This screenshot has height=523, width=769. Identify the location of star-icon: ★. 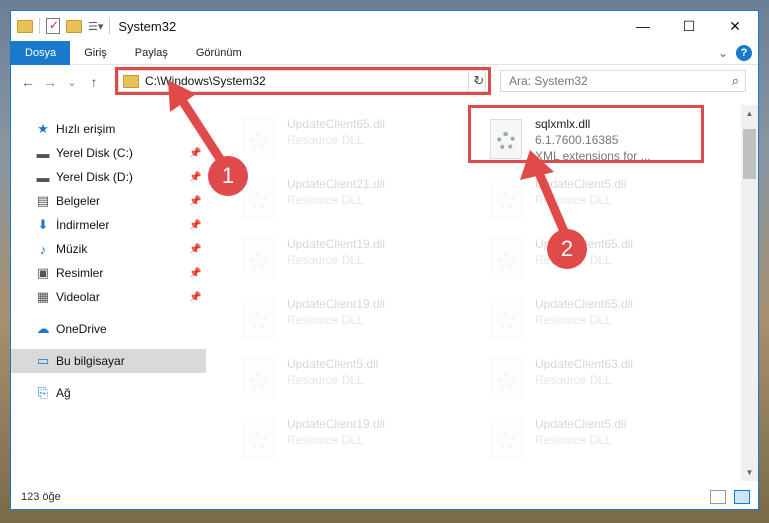
(43, 128).